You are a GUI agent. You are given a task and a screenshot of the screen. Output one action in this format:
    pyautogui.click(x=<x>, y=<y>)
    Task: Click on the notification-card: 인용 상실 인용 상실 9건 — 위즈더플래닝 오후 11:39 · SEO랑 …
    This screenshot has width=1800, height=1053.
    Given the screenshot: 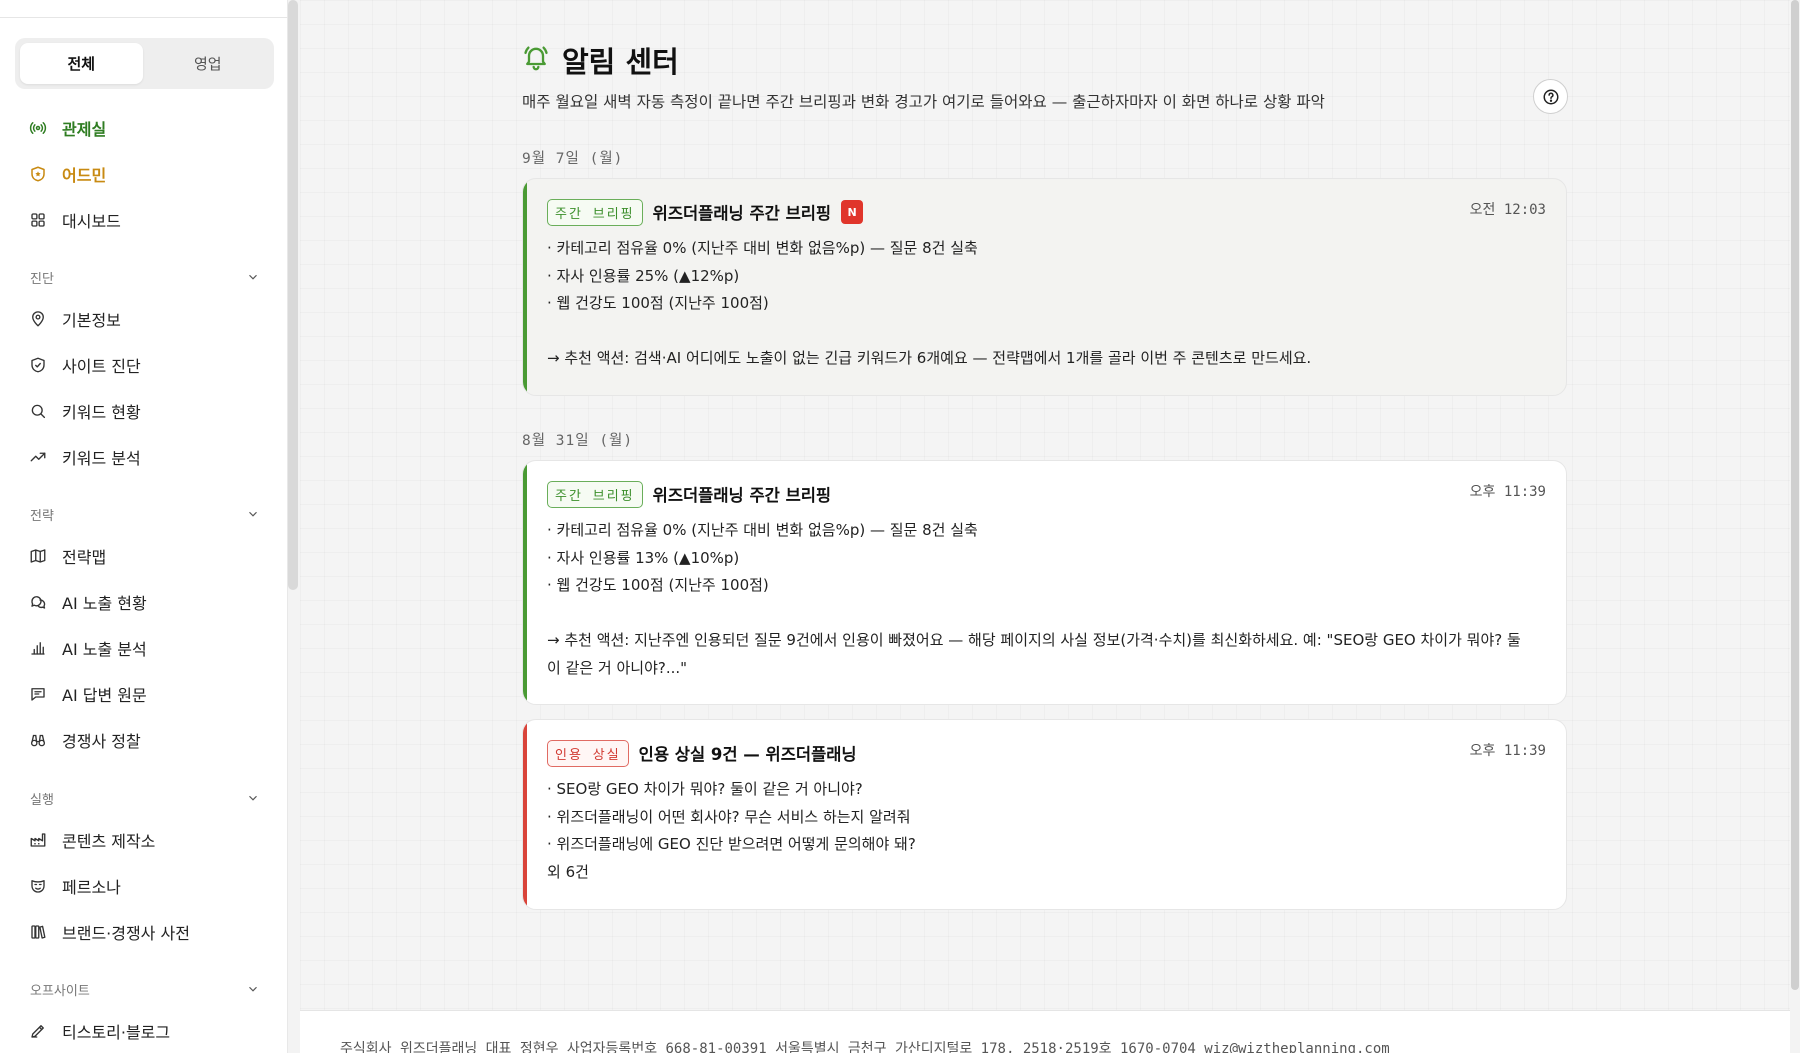 What is the action you would take?
    pyautogui.click(x=1044, y=814)
    